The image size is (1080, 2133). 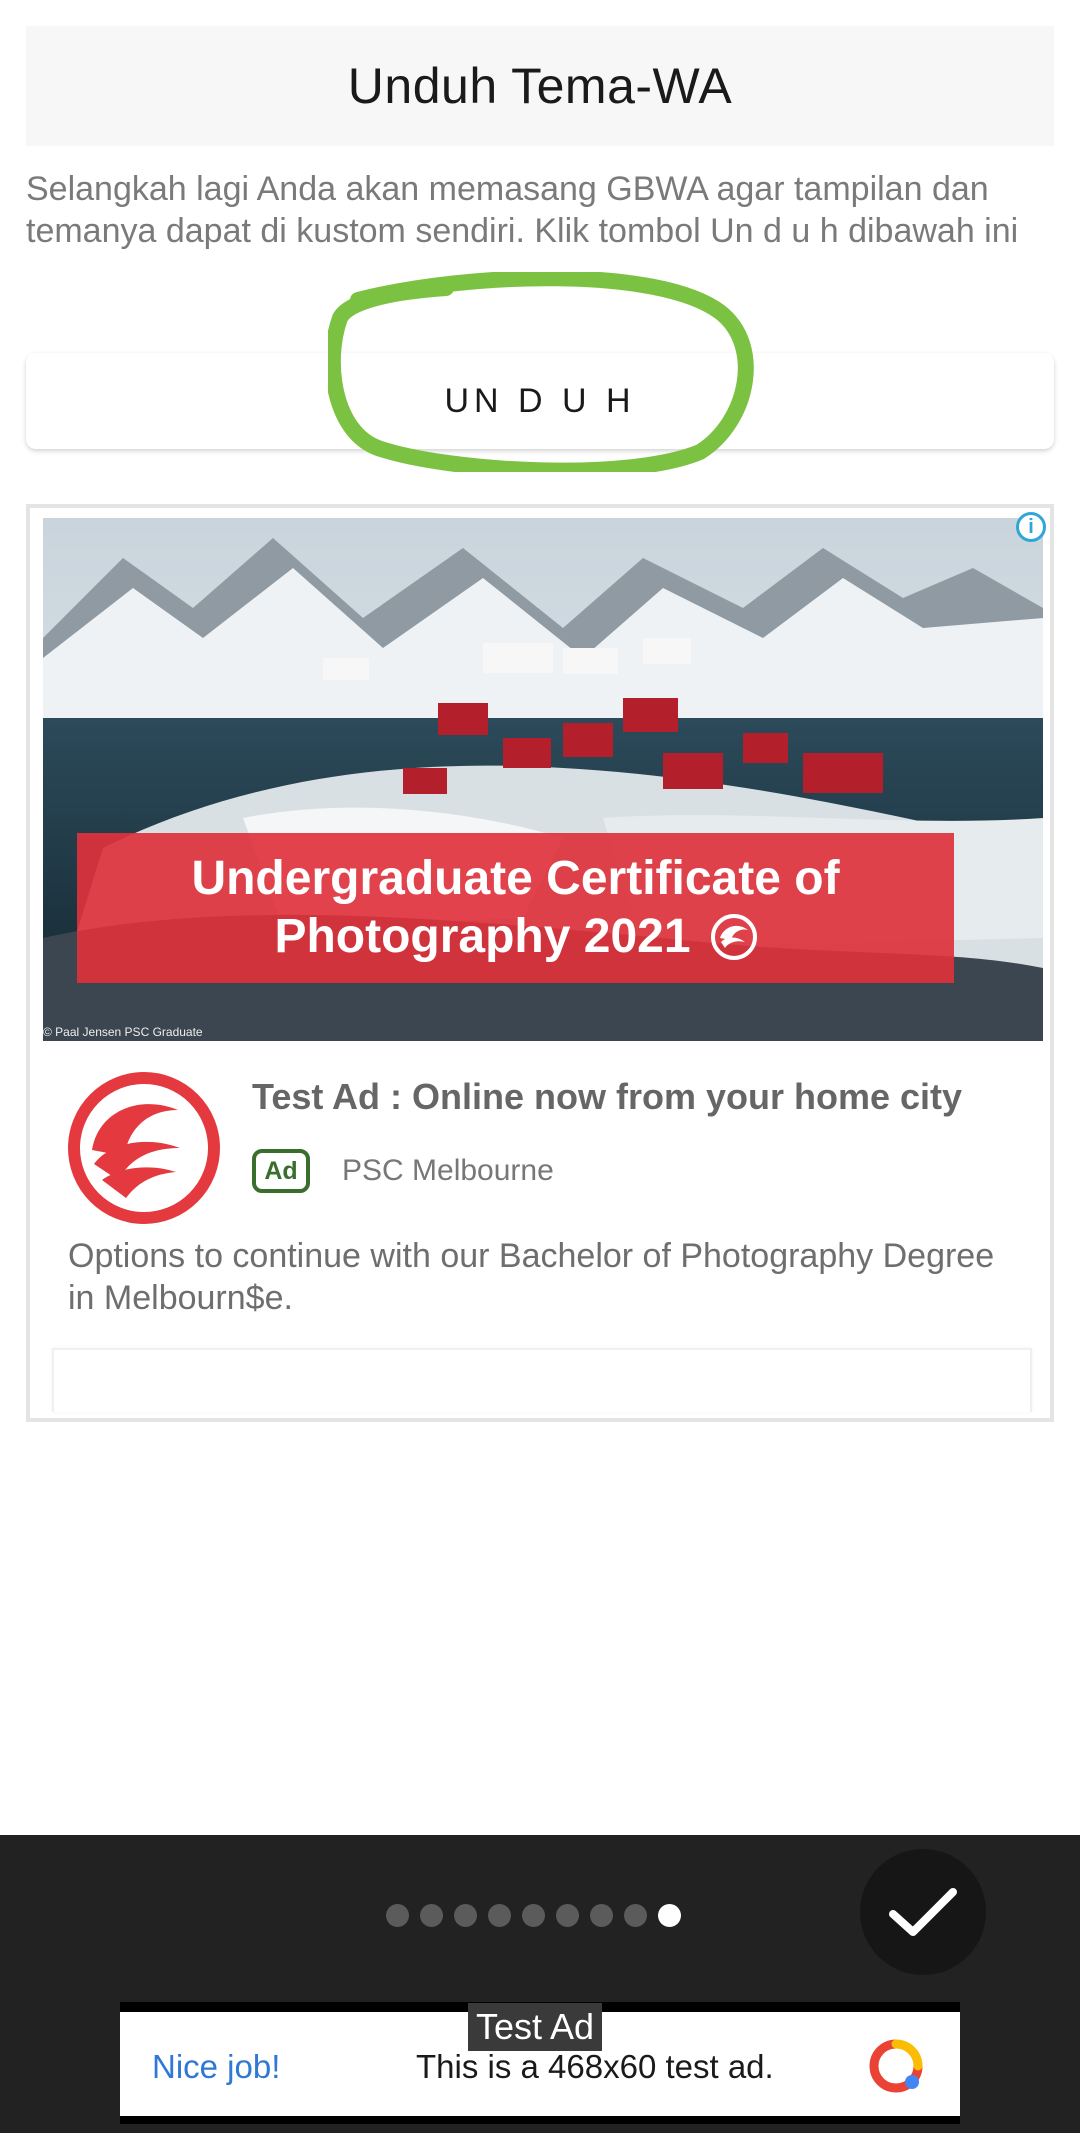 I want to click on page-title: Unduh Tema-WA, so click(x=540, y=86).